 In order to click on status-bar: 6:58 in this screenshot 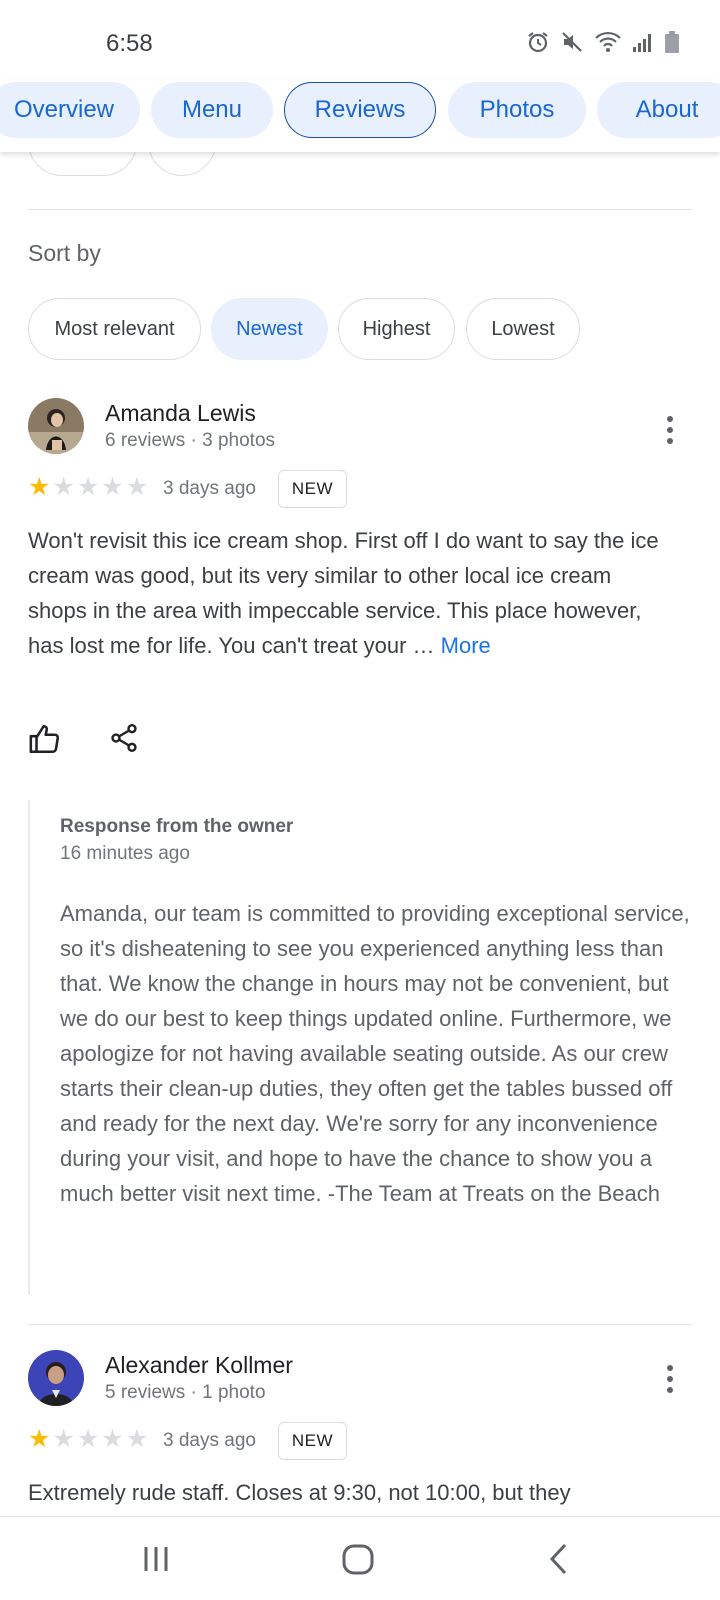, I will do `click(360, 40)`.